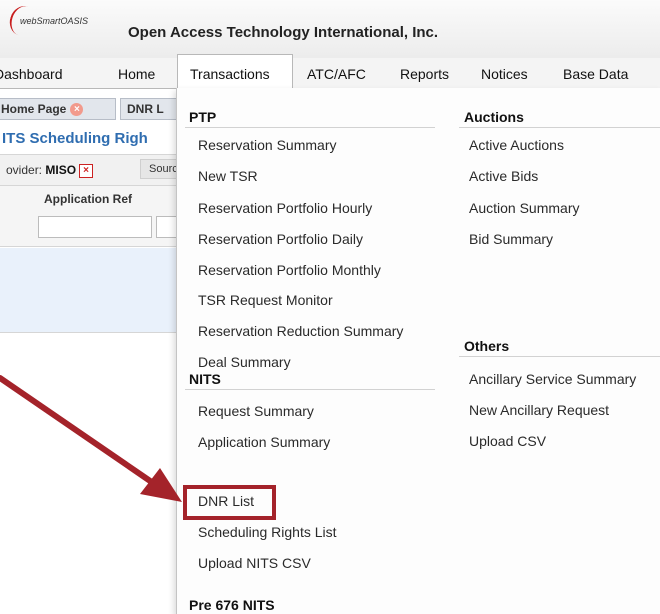 This screenshot has height=614, width=660. What do you see at coordinates (289, 270) in the screenshot?
I see `menu-item-reservation-portfolio-monthly: Reservation Portfolio Monthly` at bounding box center [289, 270].